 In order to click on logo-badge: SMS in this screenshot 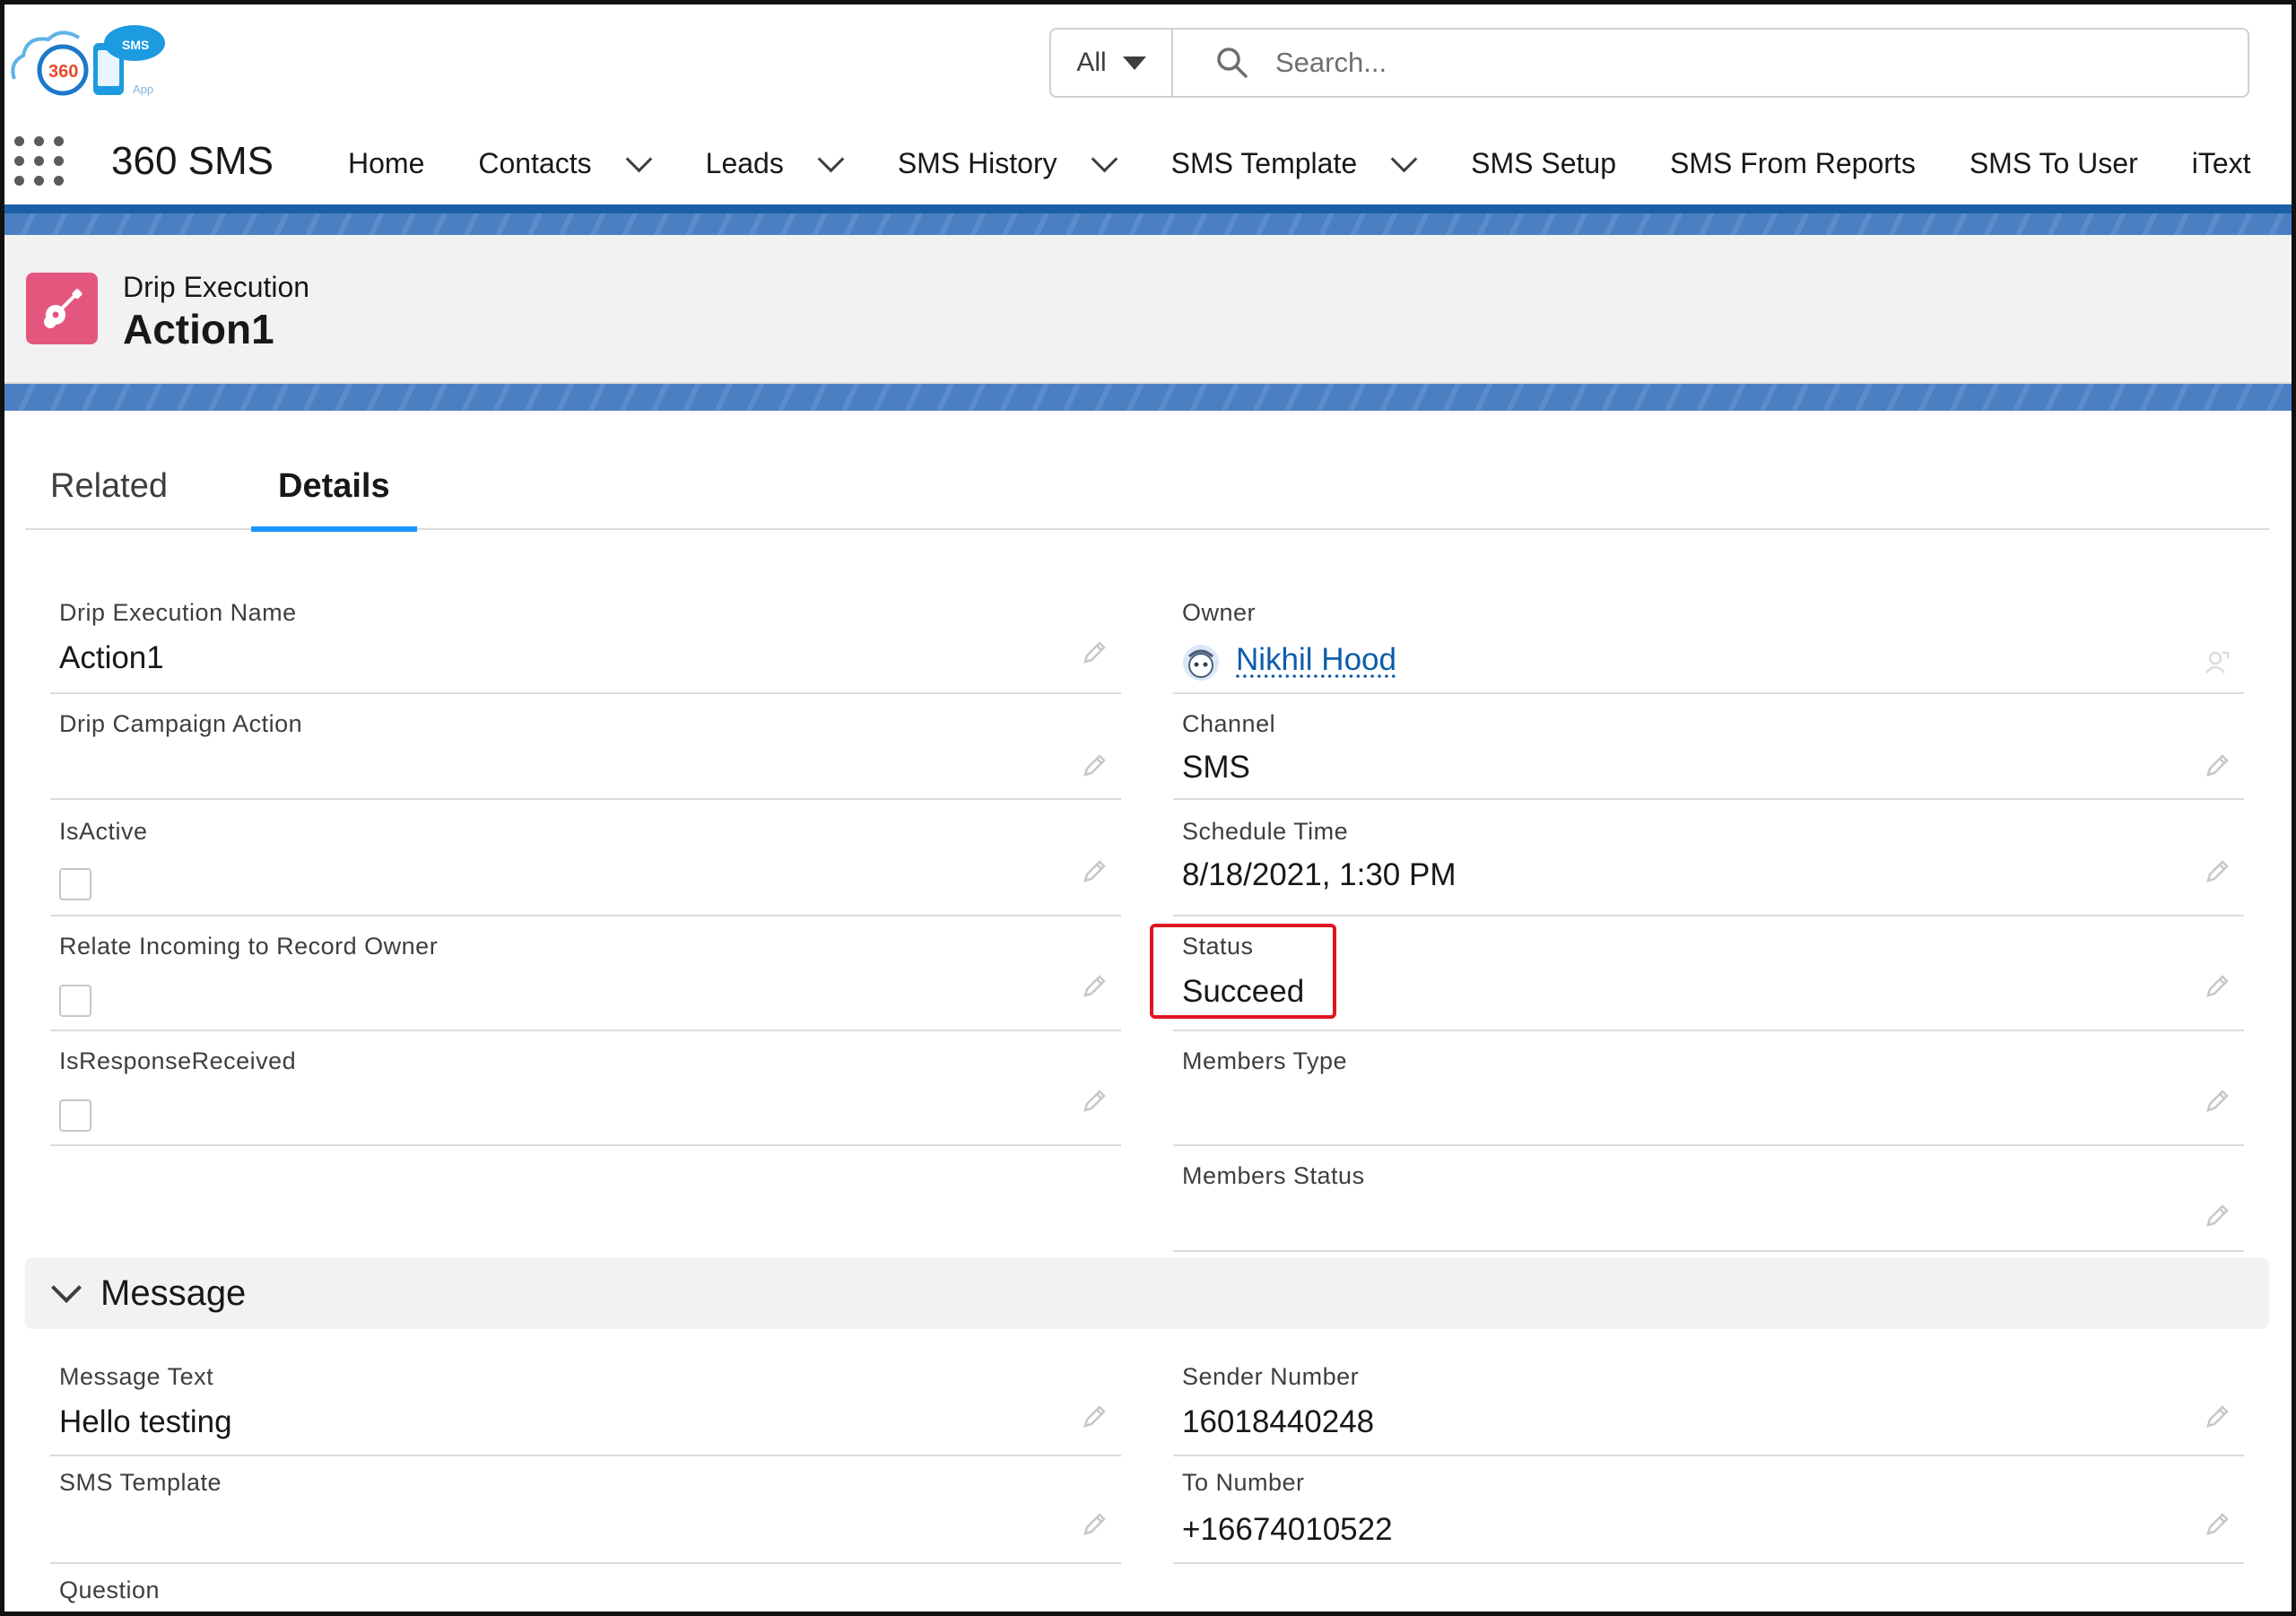, I will do `click(135, 45)`.